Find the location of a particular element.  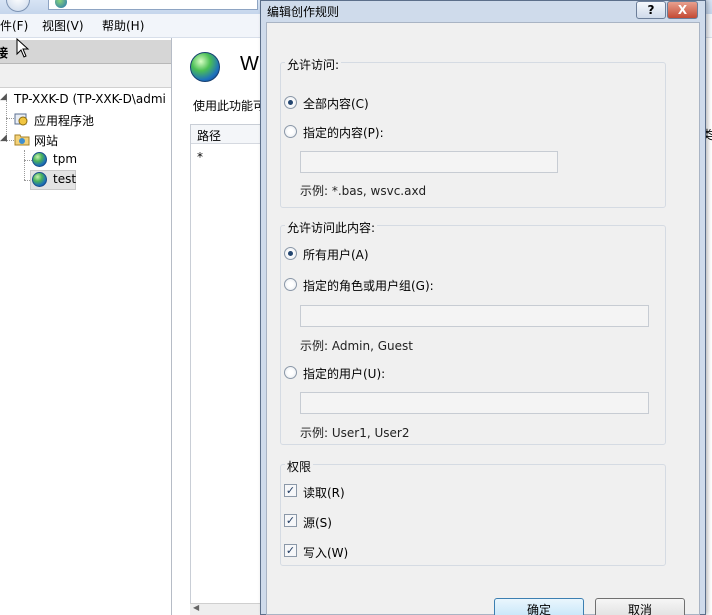

write-label: 写入(W) is located at coordinates (325, 552).